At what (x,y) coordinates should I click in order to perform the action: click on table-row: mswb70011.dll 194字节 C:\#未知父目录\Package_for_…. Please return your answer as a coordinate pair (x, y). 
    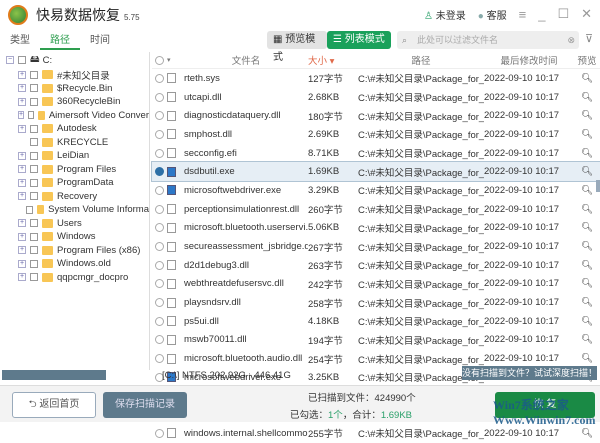
    Looking at the image, I should click on (376, 340).